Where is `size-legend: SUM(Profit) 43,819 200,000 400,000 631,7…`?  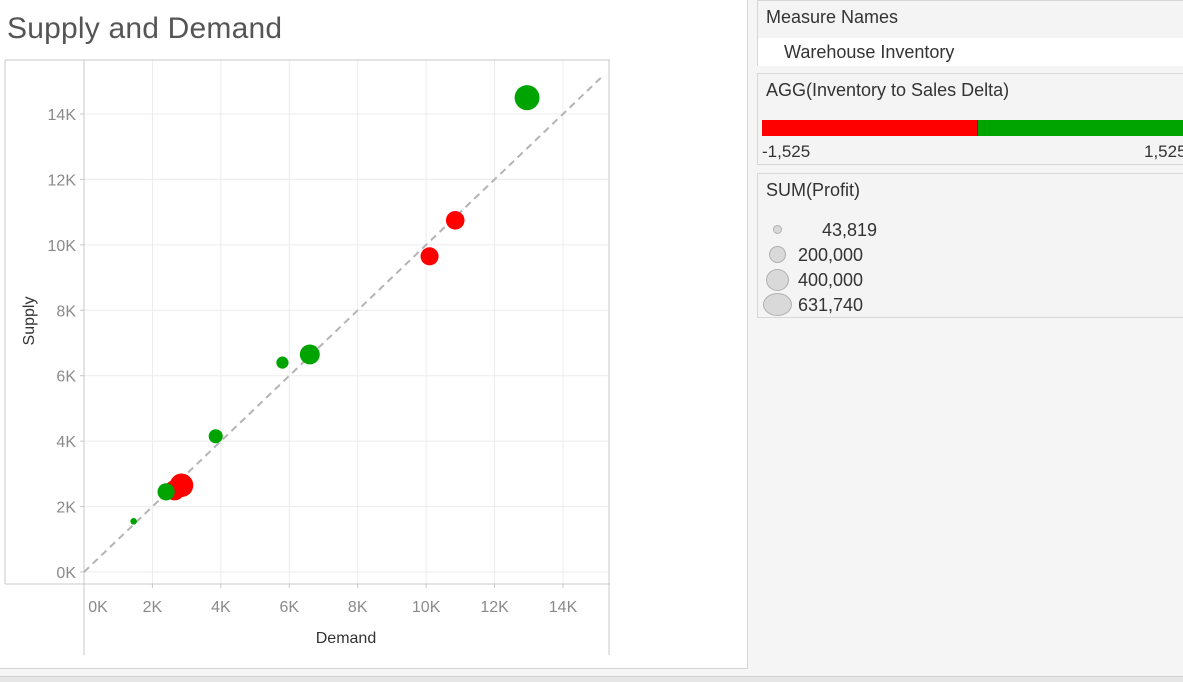
size-legend: SUM(Profit) 43,819 200,000 400,000 631,7… is located at coordinates (970, 245).